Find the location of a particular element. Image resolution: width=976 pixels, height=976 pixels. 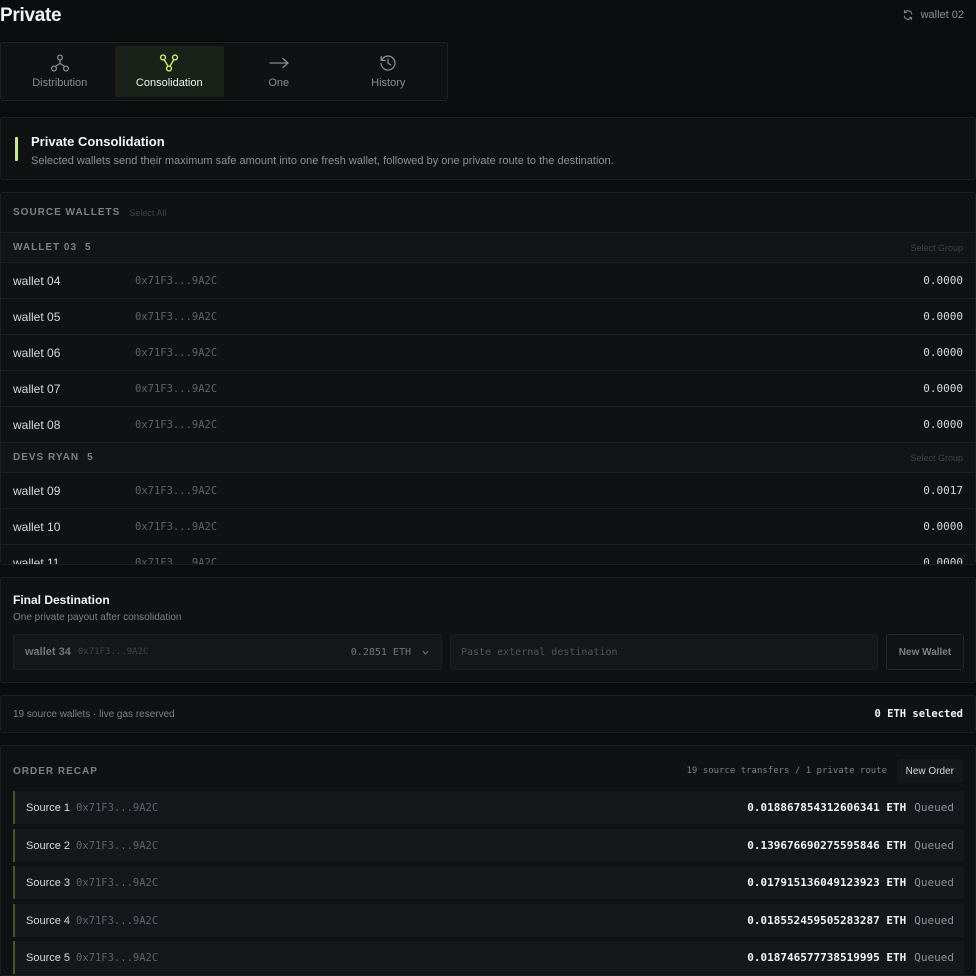

wallet-name: wallet 09 is located at coordinates (37, 490).